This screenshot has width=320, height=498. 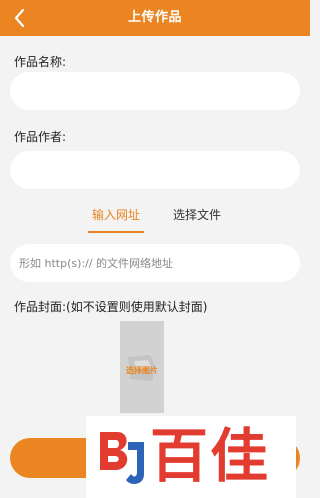 I want to click on watermark-text: 百佳, so click(x=210, y=456).